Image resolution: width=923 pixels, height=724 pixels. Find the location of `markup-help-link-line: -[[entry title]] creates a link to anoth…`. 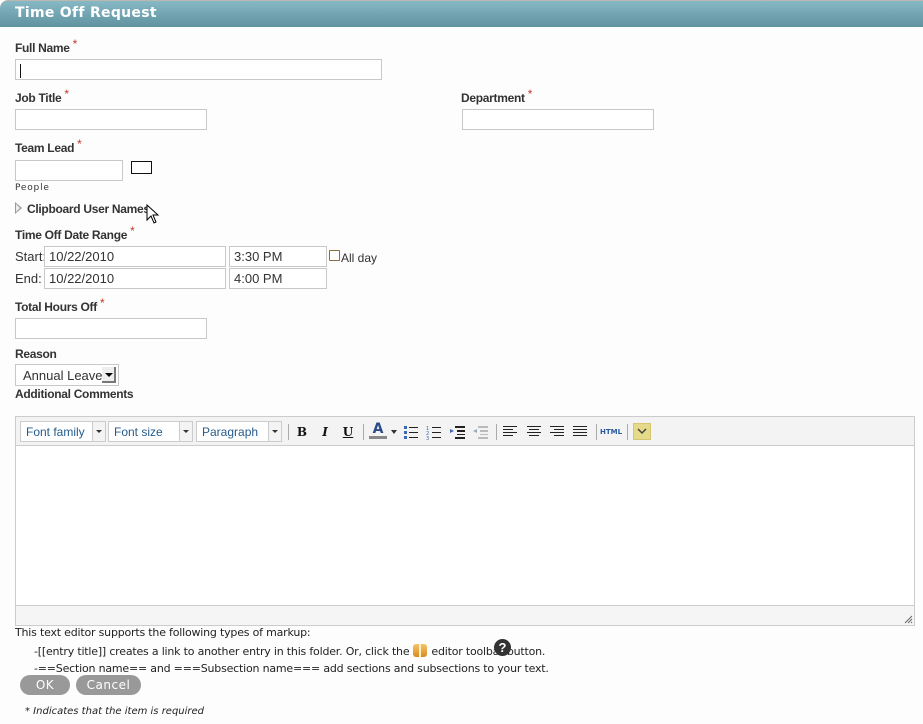

markup-help-link-line: -[[entry title]] creates a link to anoth… is located at coordinates (289, 651).